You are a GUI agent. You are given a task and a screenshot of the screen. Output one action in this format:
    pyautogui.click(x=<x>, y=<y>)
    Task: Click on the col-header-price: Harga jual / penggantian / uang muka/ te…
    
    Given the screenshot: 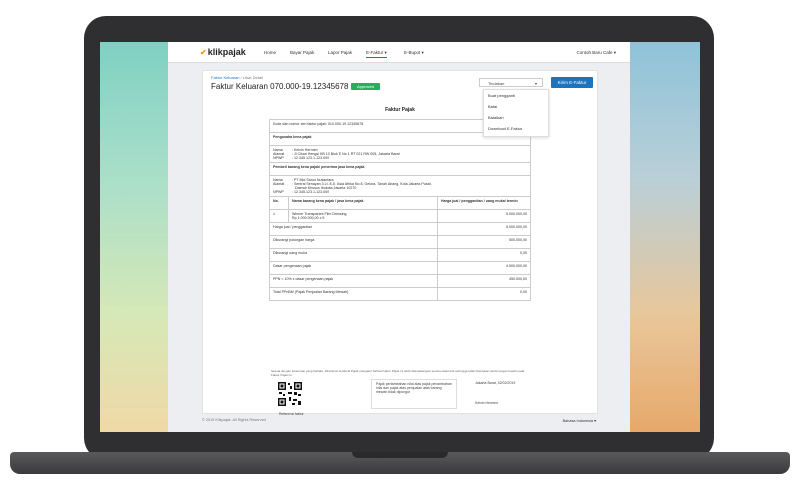 What is the action you would take?
    pyautogui.click(x=484, y=203)
    